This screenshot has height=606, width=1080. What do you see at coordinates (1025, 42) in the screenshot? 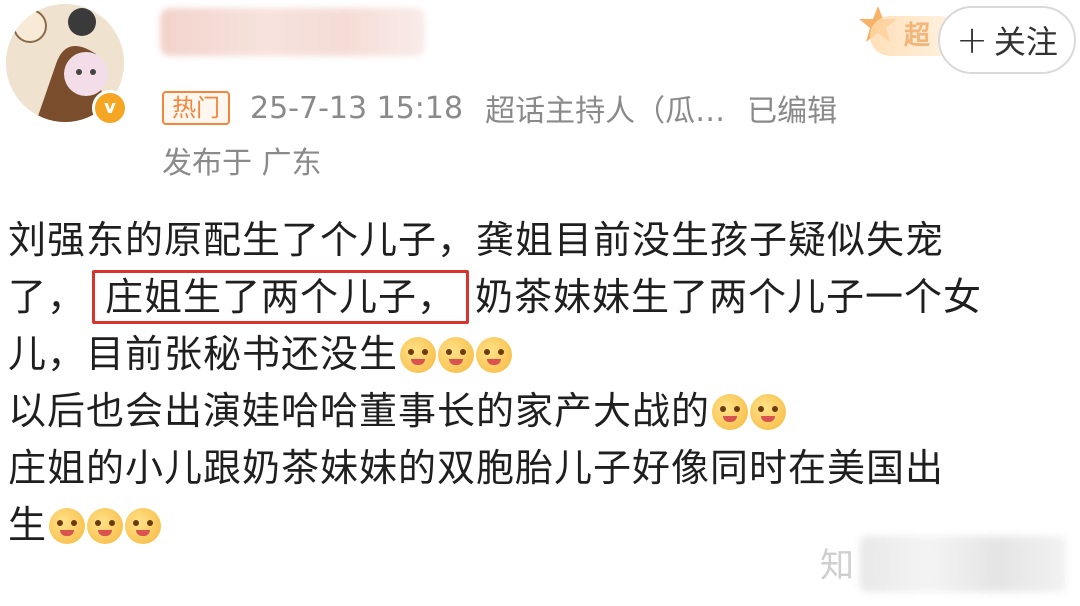
I see `follow-label: 关注` at bounding box center [1025, 42].